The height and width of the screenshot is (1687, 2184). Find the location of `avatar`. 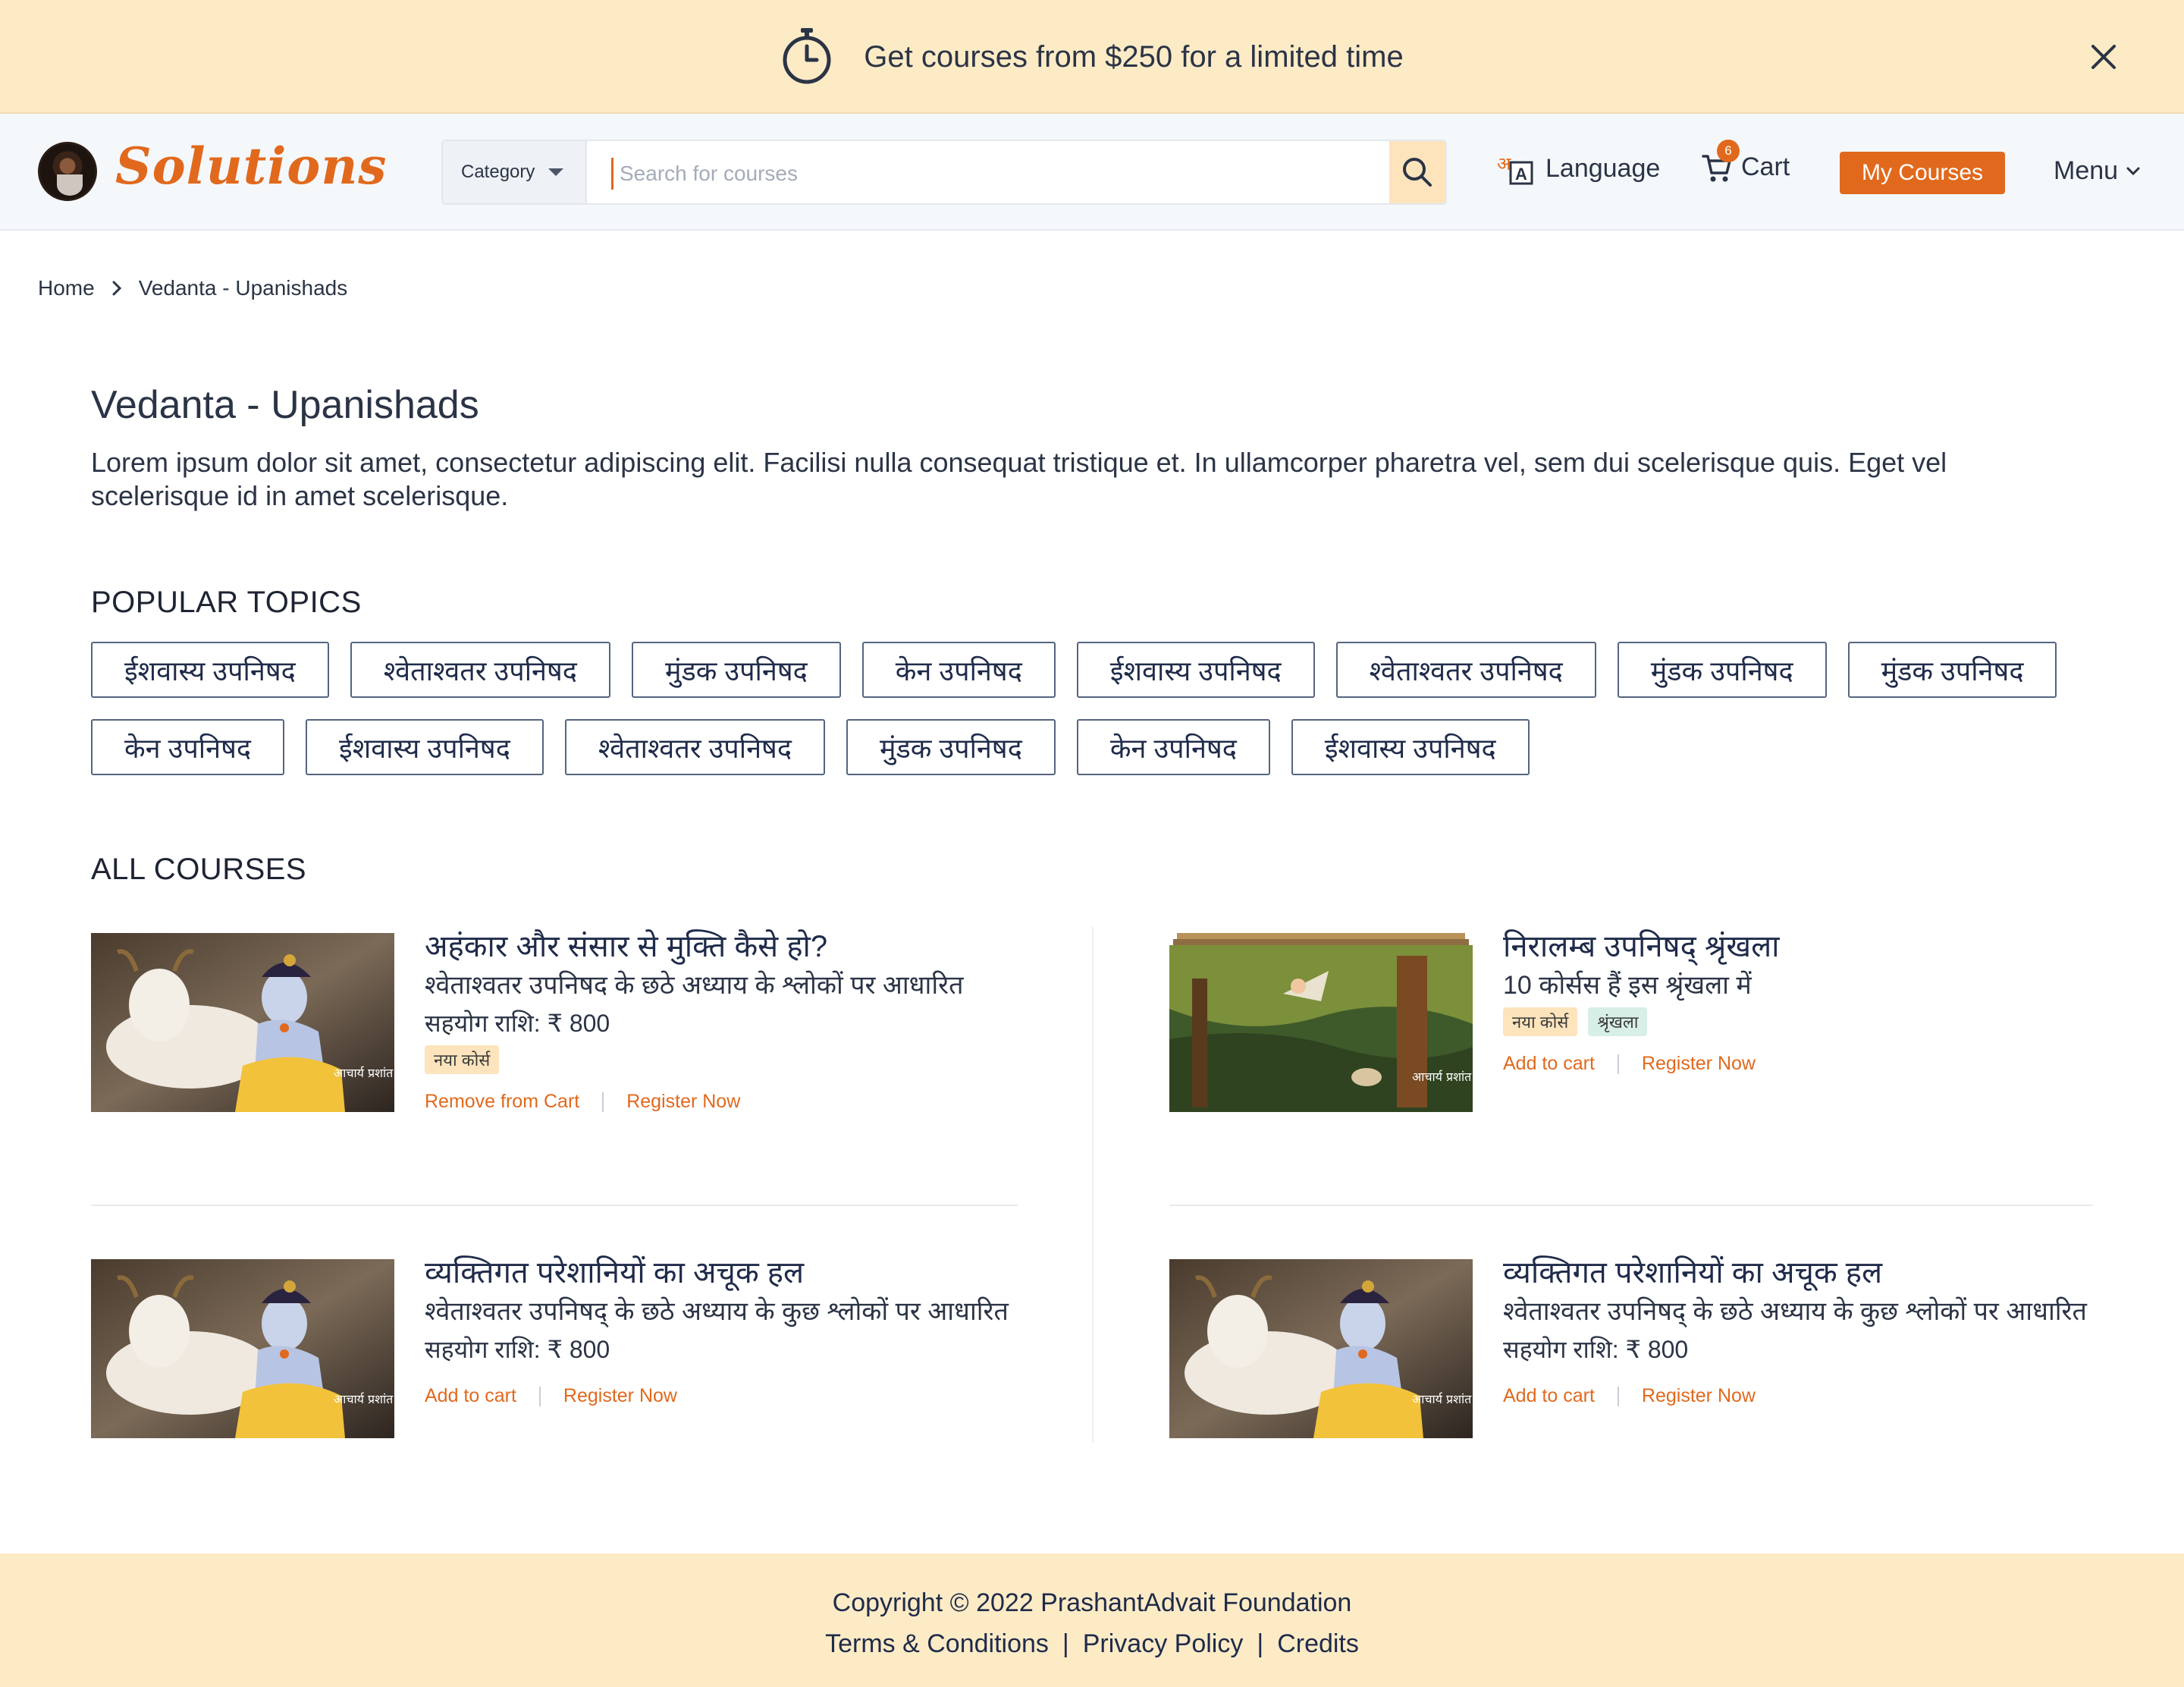

avatar is located at coordinates (67, 171).